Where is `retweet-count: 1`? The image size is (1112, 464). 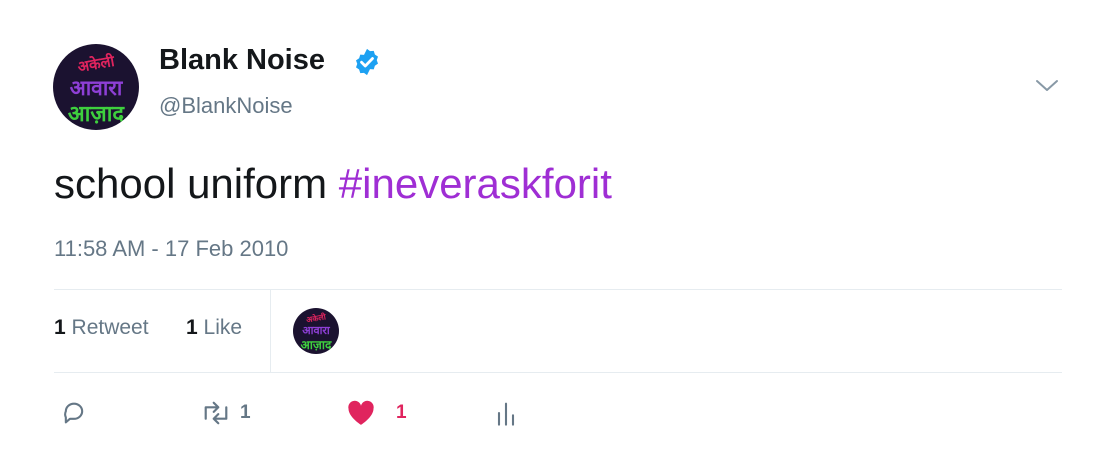 retweet-count: 1 is located at coordinates (245, 412).